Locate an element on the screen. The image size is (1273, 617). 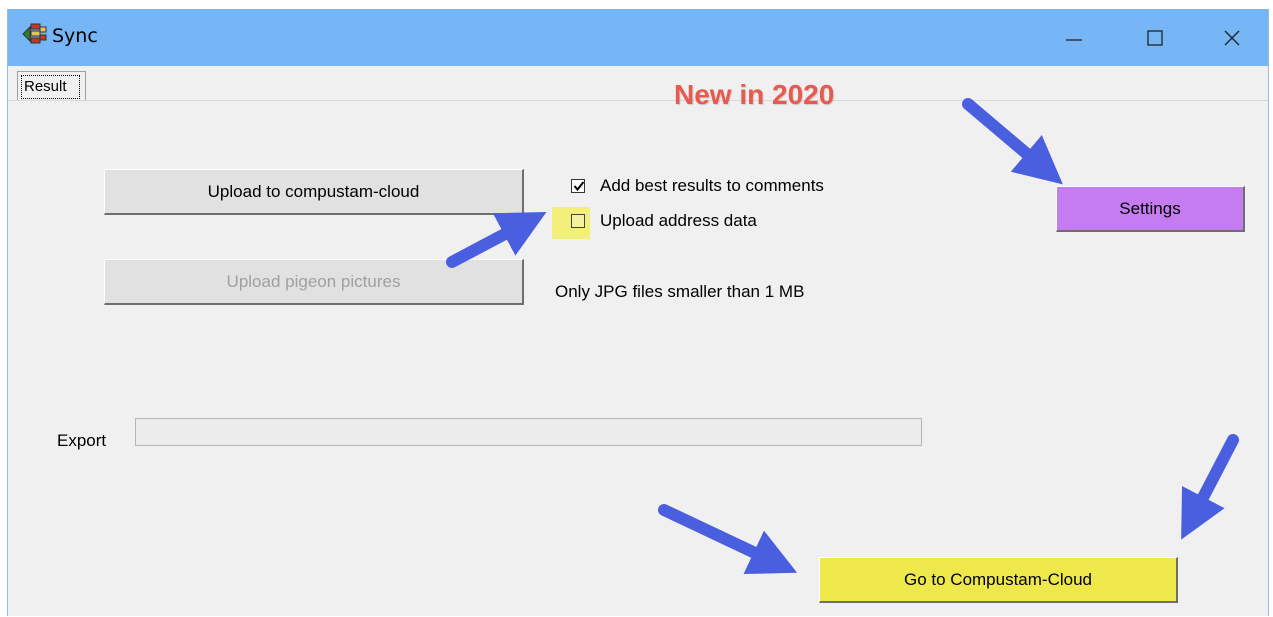
upload-pigeon-pictures-button: Upload pigeon pictures is located at coordinates (314, 282).